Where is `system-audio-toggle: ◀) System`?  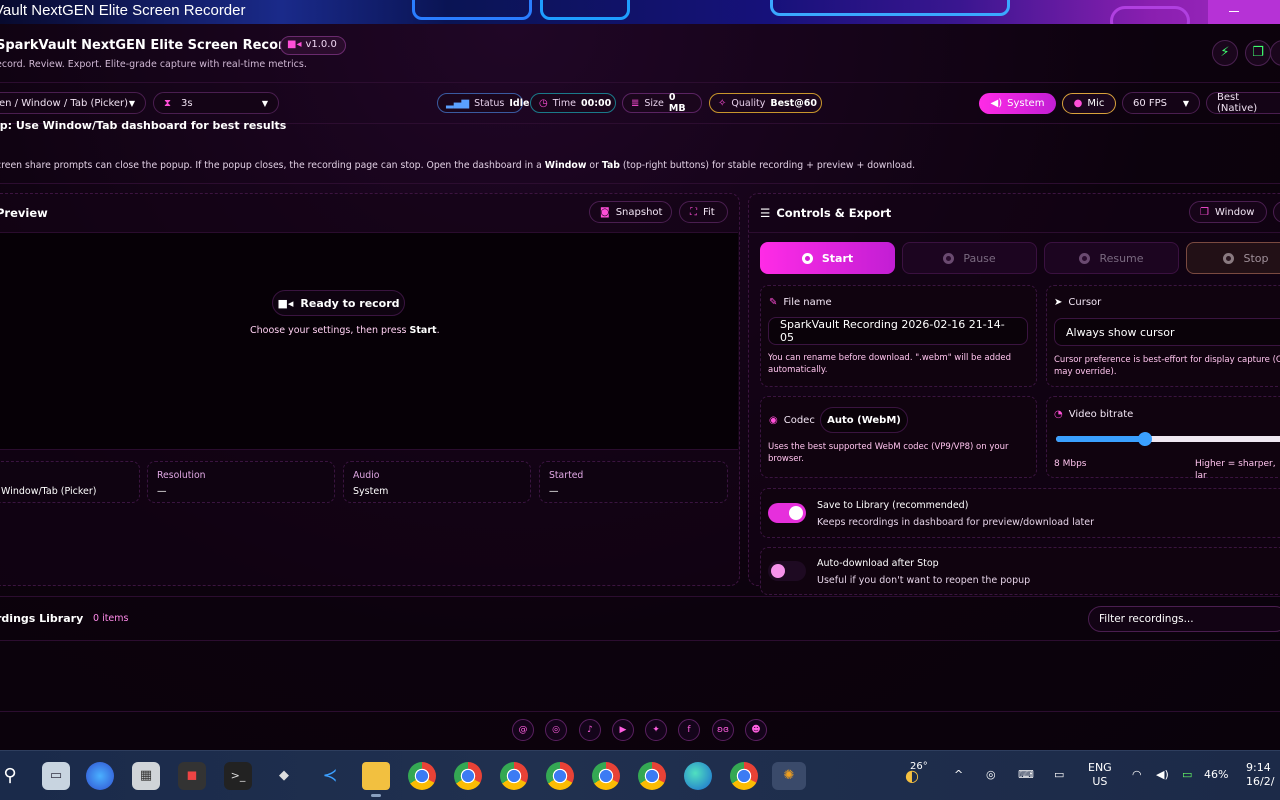
system-audio-toggle: ◀) System is located at coordinates (1017, 103).